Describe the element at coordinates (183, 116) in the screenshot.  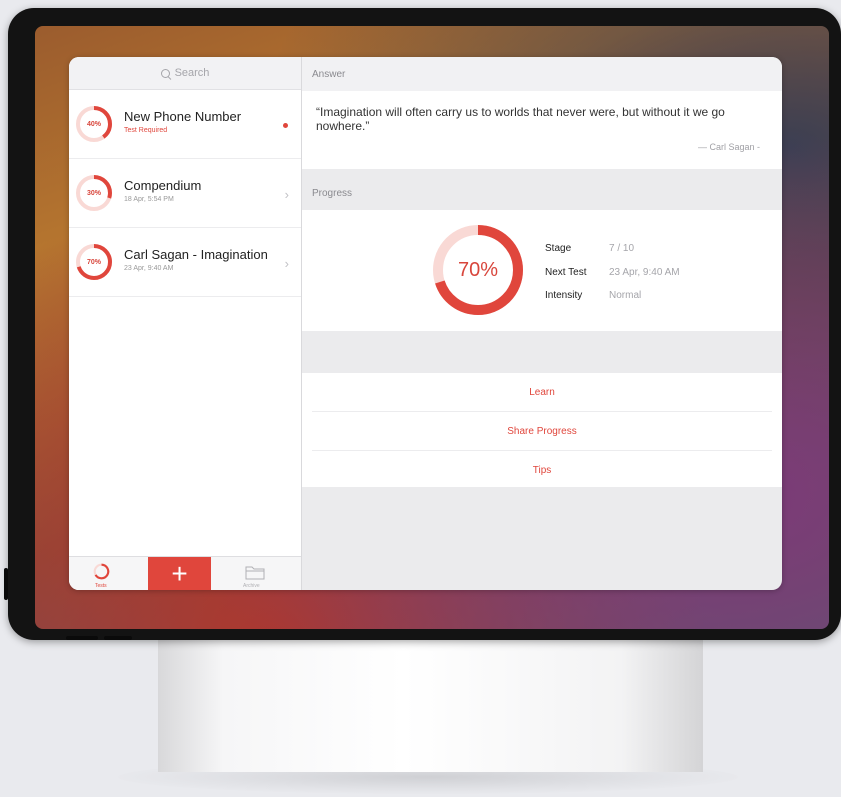
I see `item-title: New Phone Number` at that location.